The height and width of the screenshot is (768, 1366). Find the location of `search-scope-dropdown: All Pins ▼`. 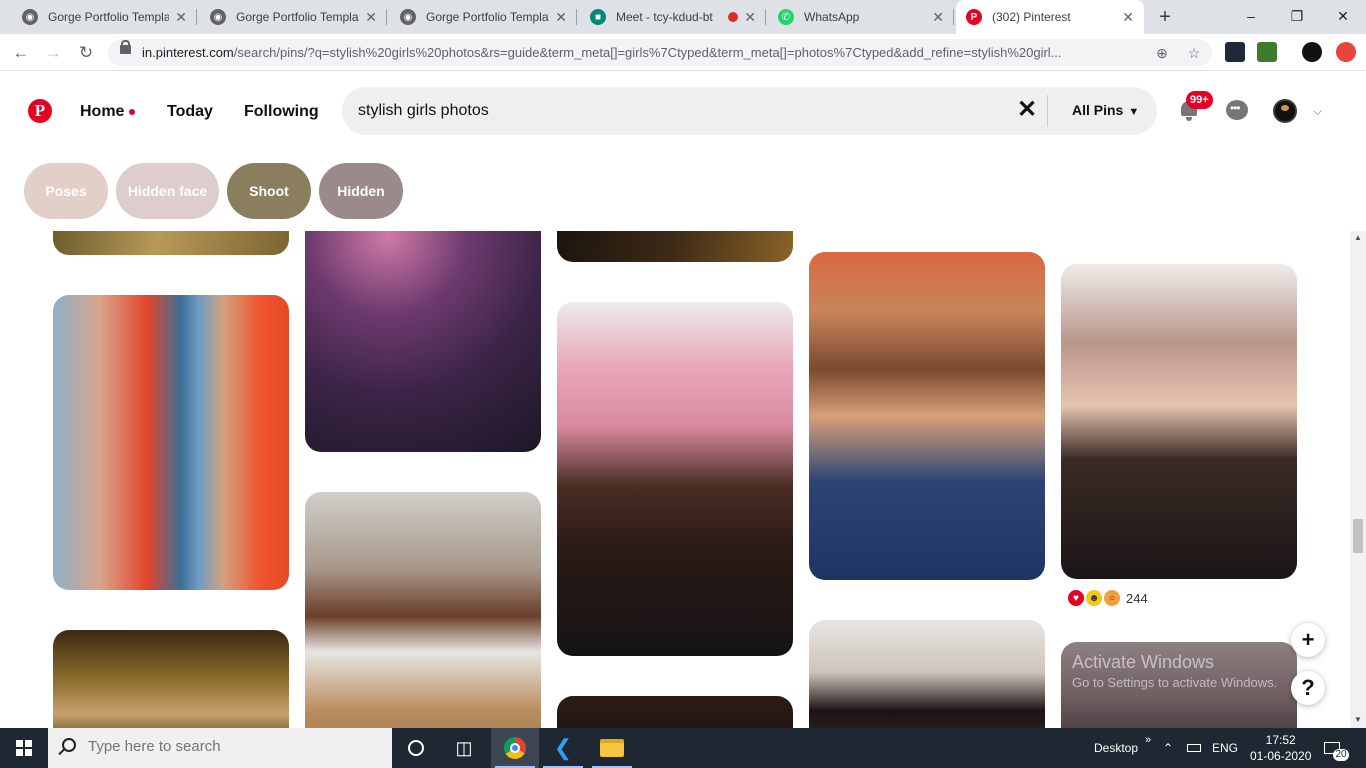

search-scope-dropdown: All Pins ▼ is located at coordinates (1105, 110).